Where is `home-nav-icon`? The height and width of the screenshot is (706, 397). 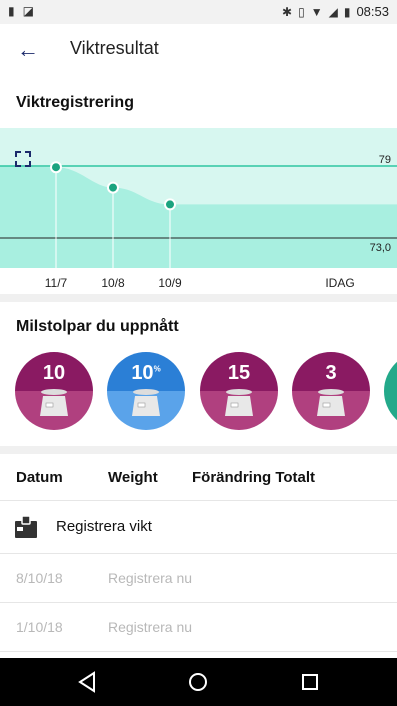
home-nav-icon is located at coordinates (198, 682).